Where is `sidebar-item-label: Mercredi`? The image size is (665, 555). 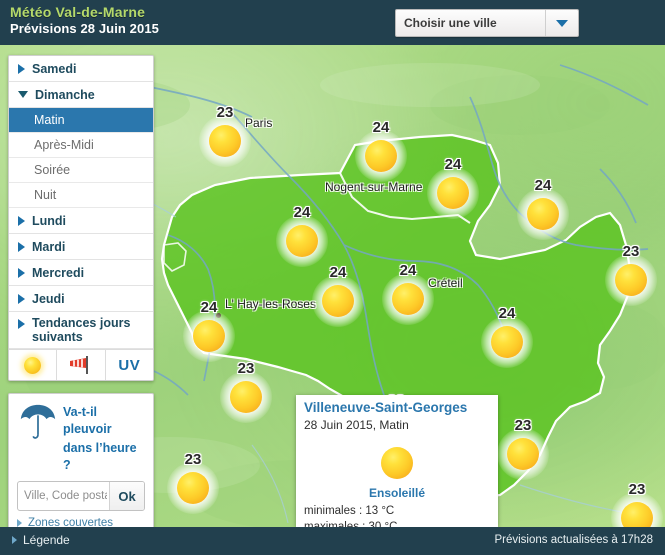
sidebar-item-label: Mercredi is located at coordinates (58, 272).